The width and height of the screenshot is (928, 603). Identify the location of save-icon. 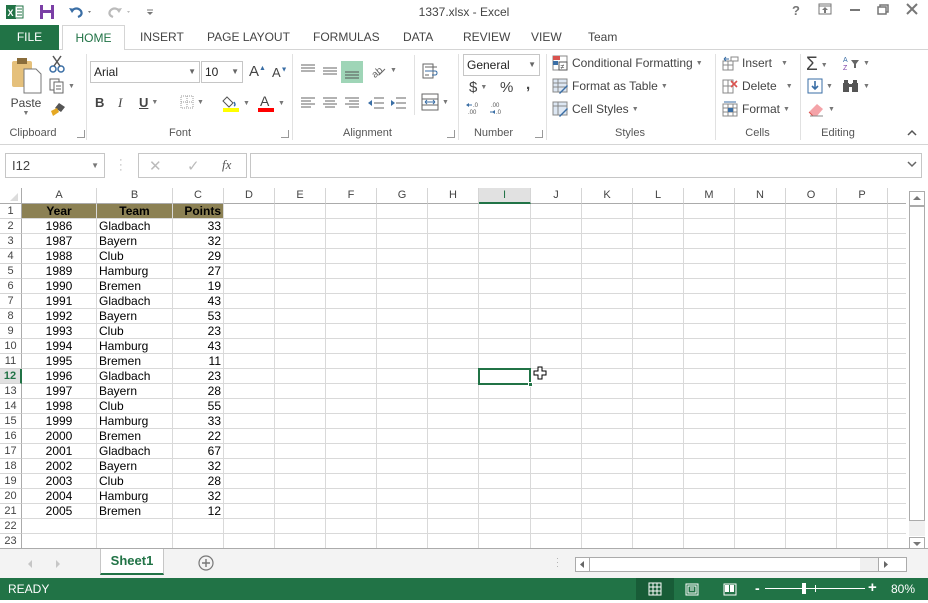
(47, 12).